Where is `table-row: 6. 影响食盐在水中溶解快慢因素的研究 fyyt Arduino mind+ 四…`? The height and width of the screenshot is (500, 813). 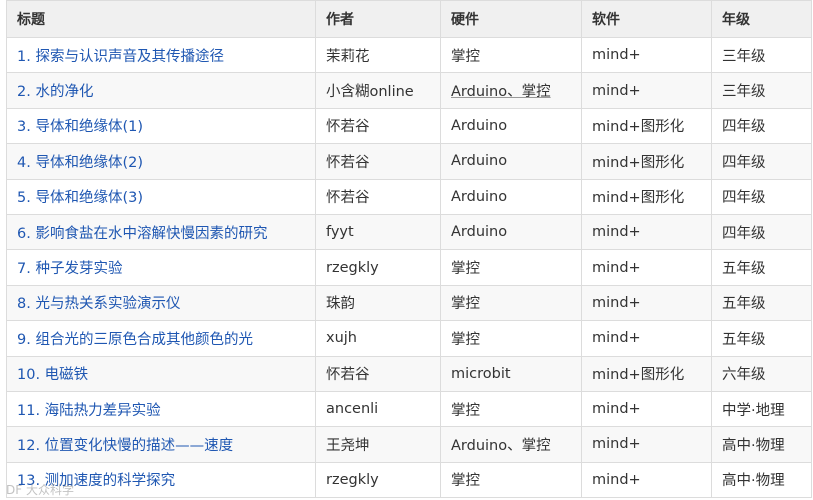 table-row: 6. 影响食盐在水中溶解快慢因素的研究 fyyt Arduino mind+ 四… is located at coordinates (409, 232).